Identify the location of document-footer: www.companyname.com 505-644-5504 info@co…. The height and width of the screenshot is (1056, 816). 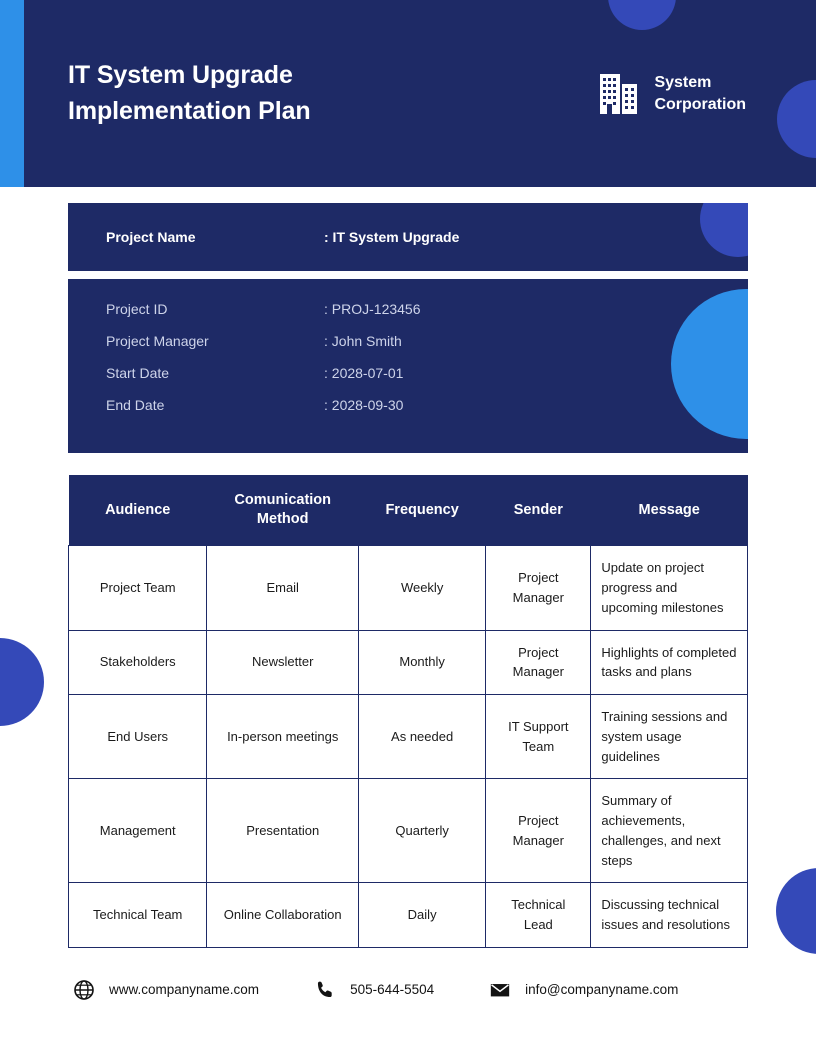
(408, 990).